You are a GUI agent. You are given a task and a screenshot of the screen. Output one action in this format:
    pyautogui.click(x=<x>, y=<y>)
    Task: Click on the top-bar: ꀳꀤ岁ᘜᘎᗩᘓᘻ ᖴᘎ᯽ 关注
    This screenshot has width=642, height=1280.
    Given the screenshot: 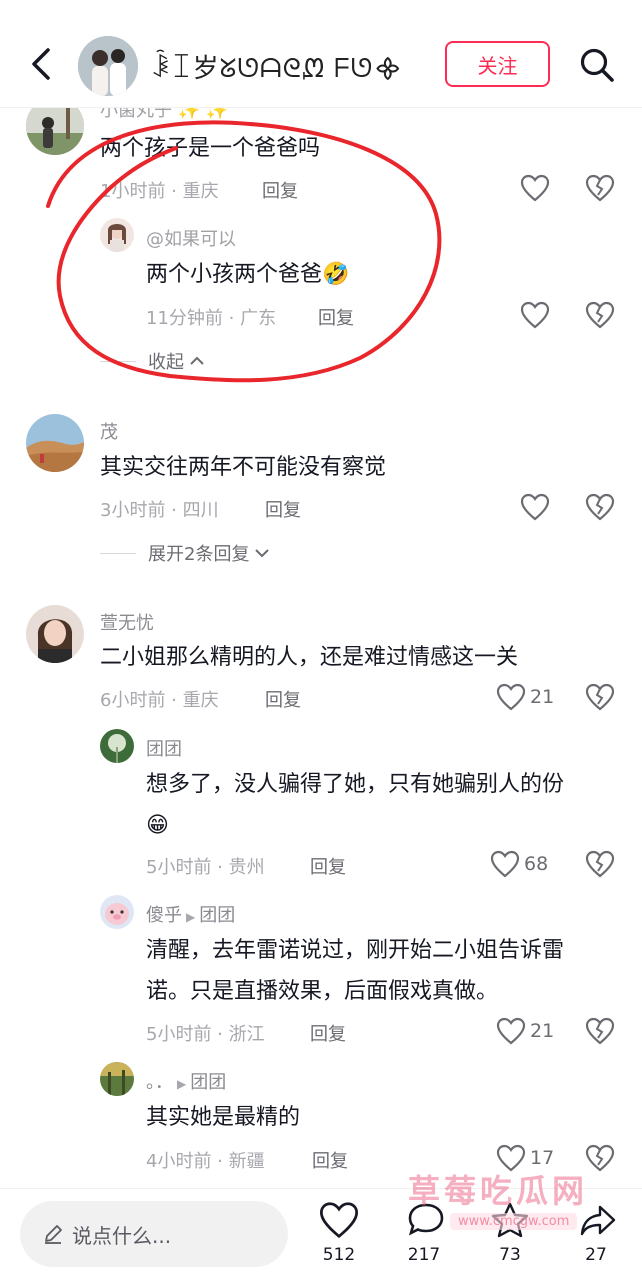 What is the action you would take?
    pyautogui.click(x=321, y=54)
    